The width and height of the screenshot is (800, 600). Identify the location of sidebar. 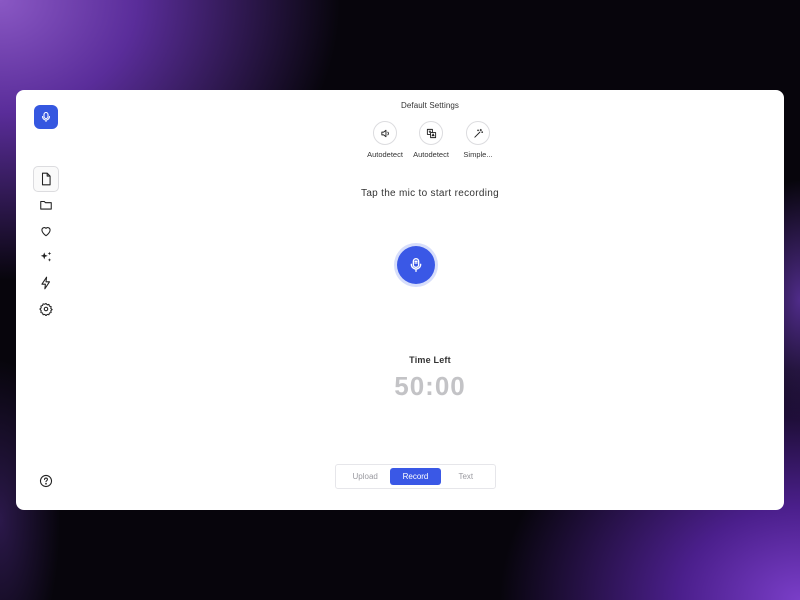
(46, 300).